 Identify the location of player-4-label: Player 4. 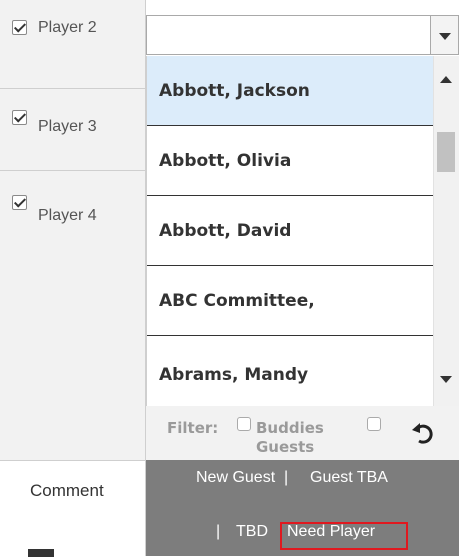
(67, 215).